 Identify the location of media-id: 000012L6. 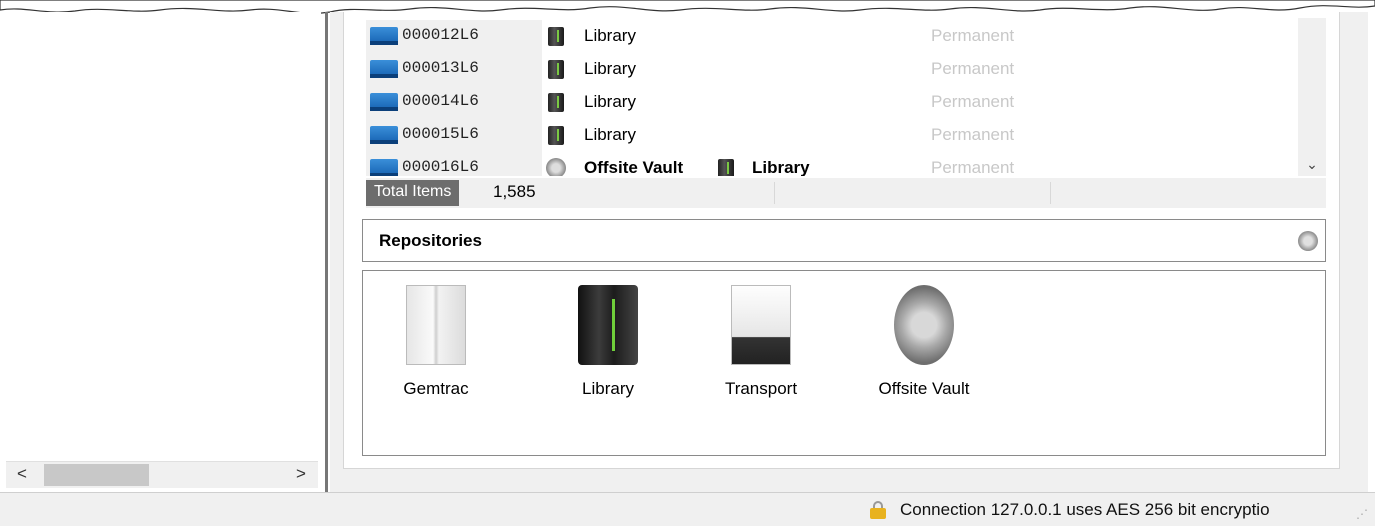
(440, 35).